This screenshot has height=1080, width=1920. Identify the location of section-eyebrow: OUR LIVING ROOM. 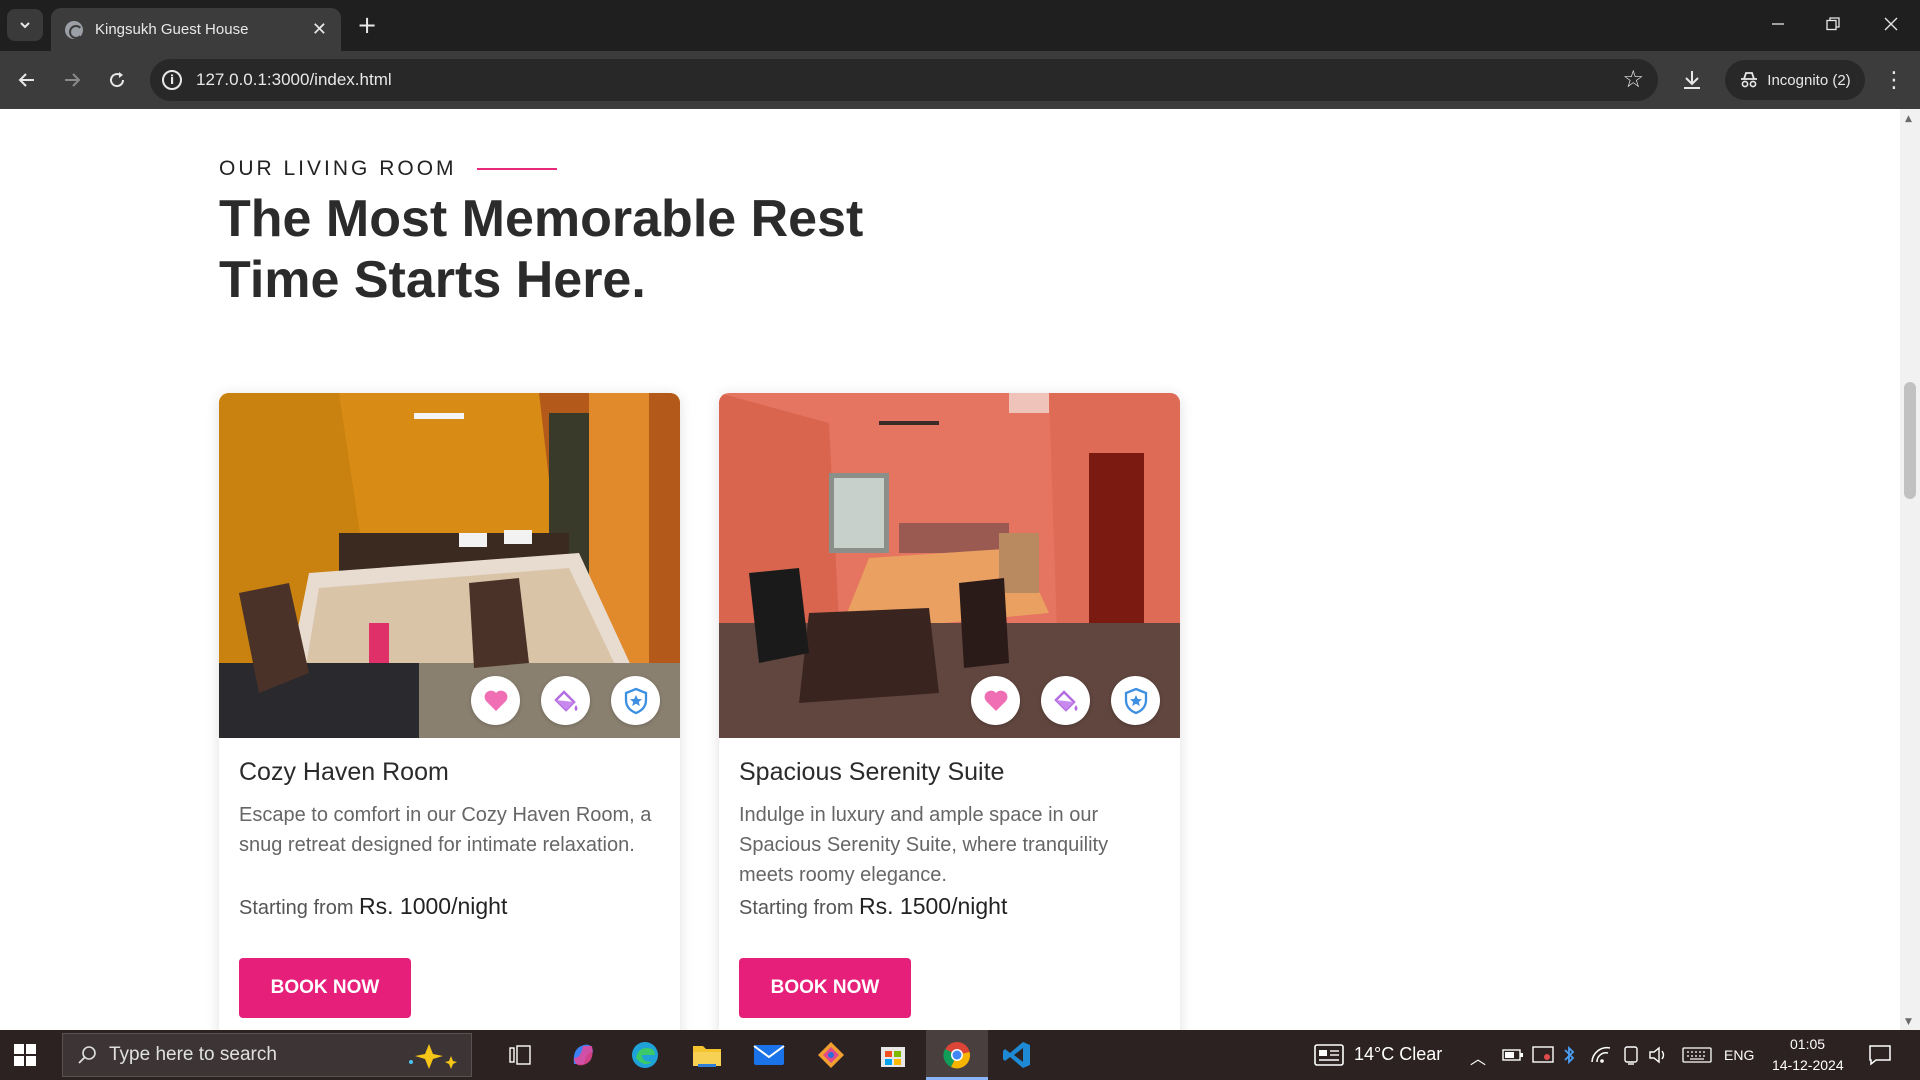
(388, 169).